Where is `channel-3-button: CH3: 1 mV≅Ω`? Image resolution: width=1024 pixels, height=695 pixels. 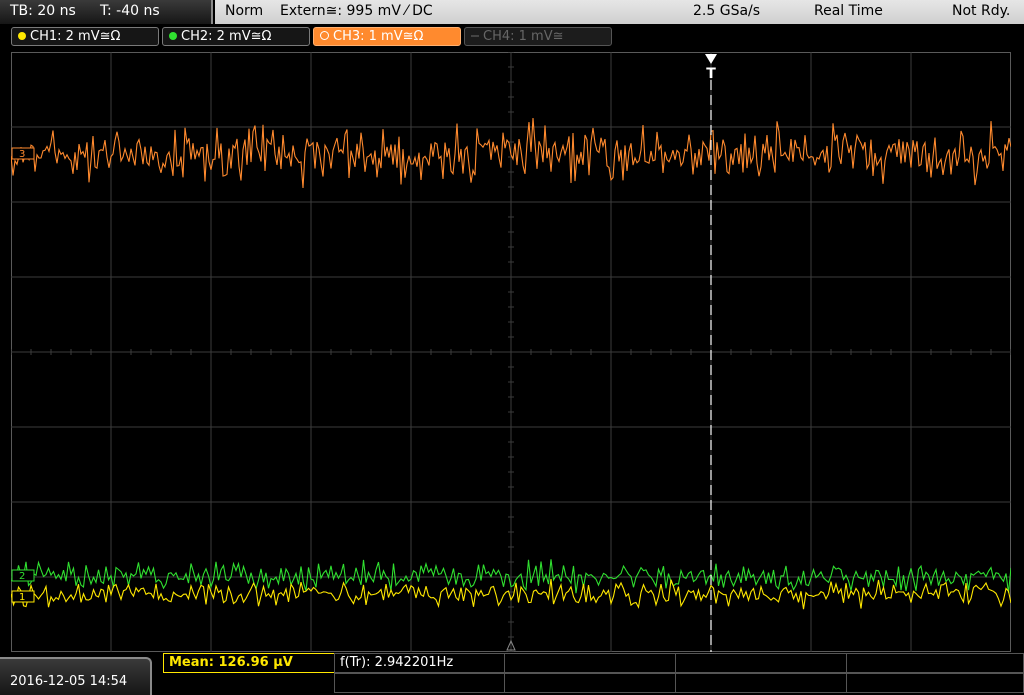
channel-3-button: CH3: 1 mV≅Ω is located at coordinates (387, 36).